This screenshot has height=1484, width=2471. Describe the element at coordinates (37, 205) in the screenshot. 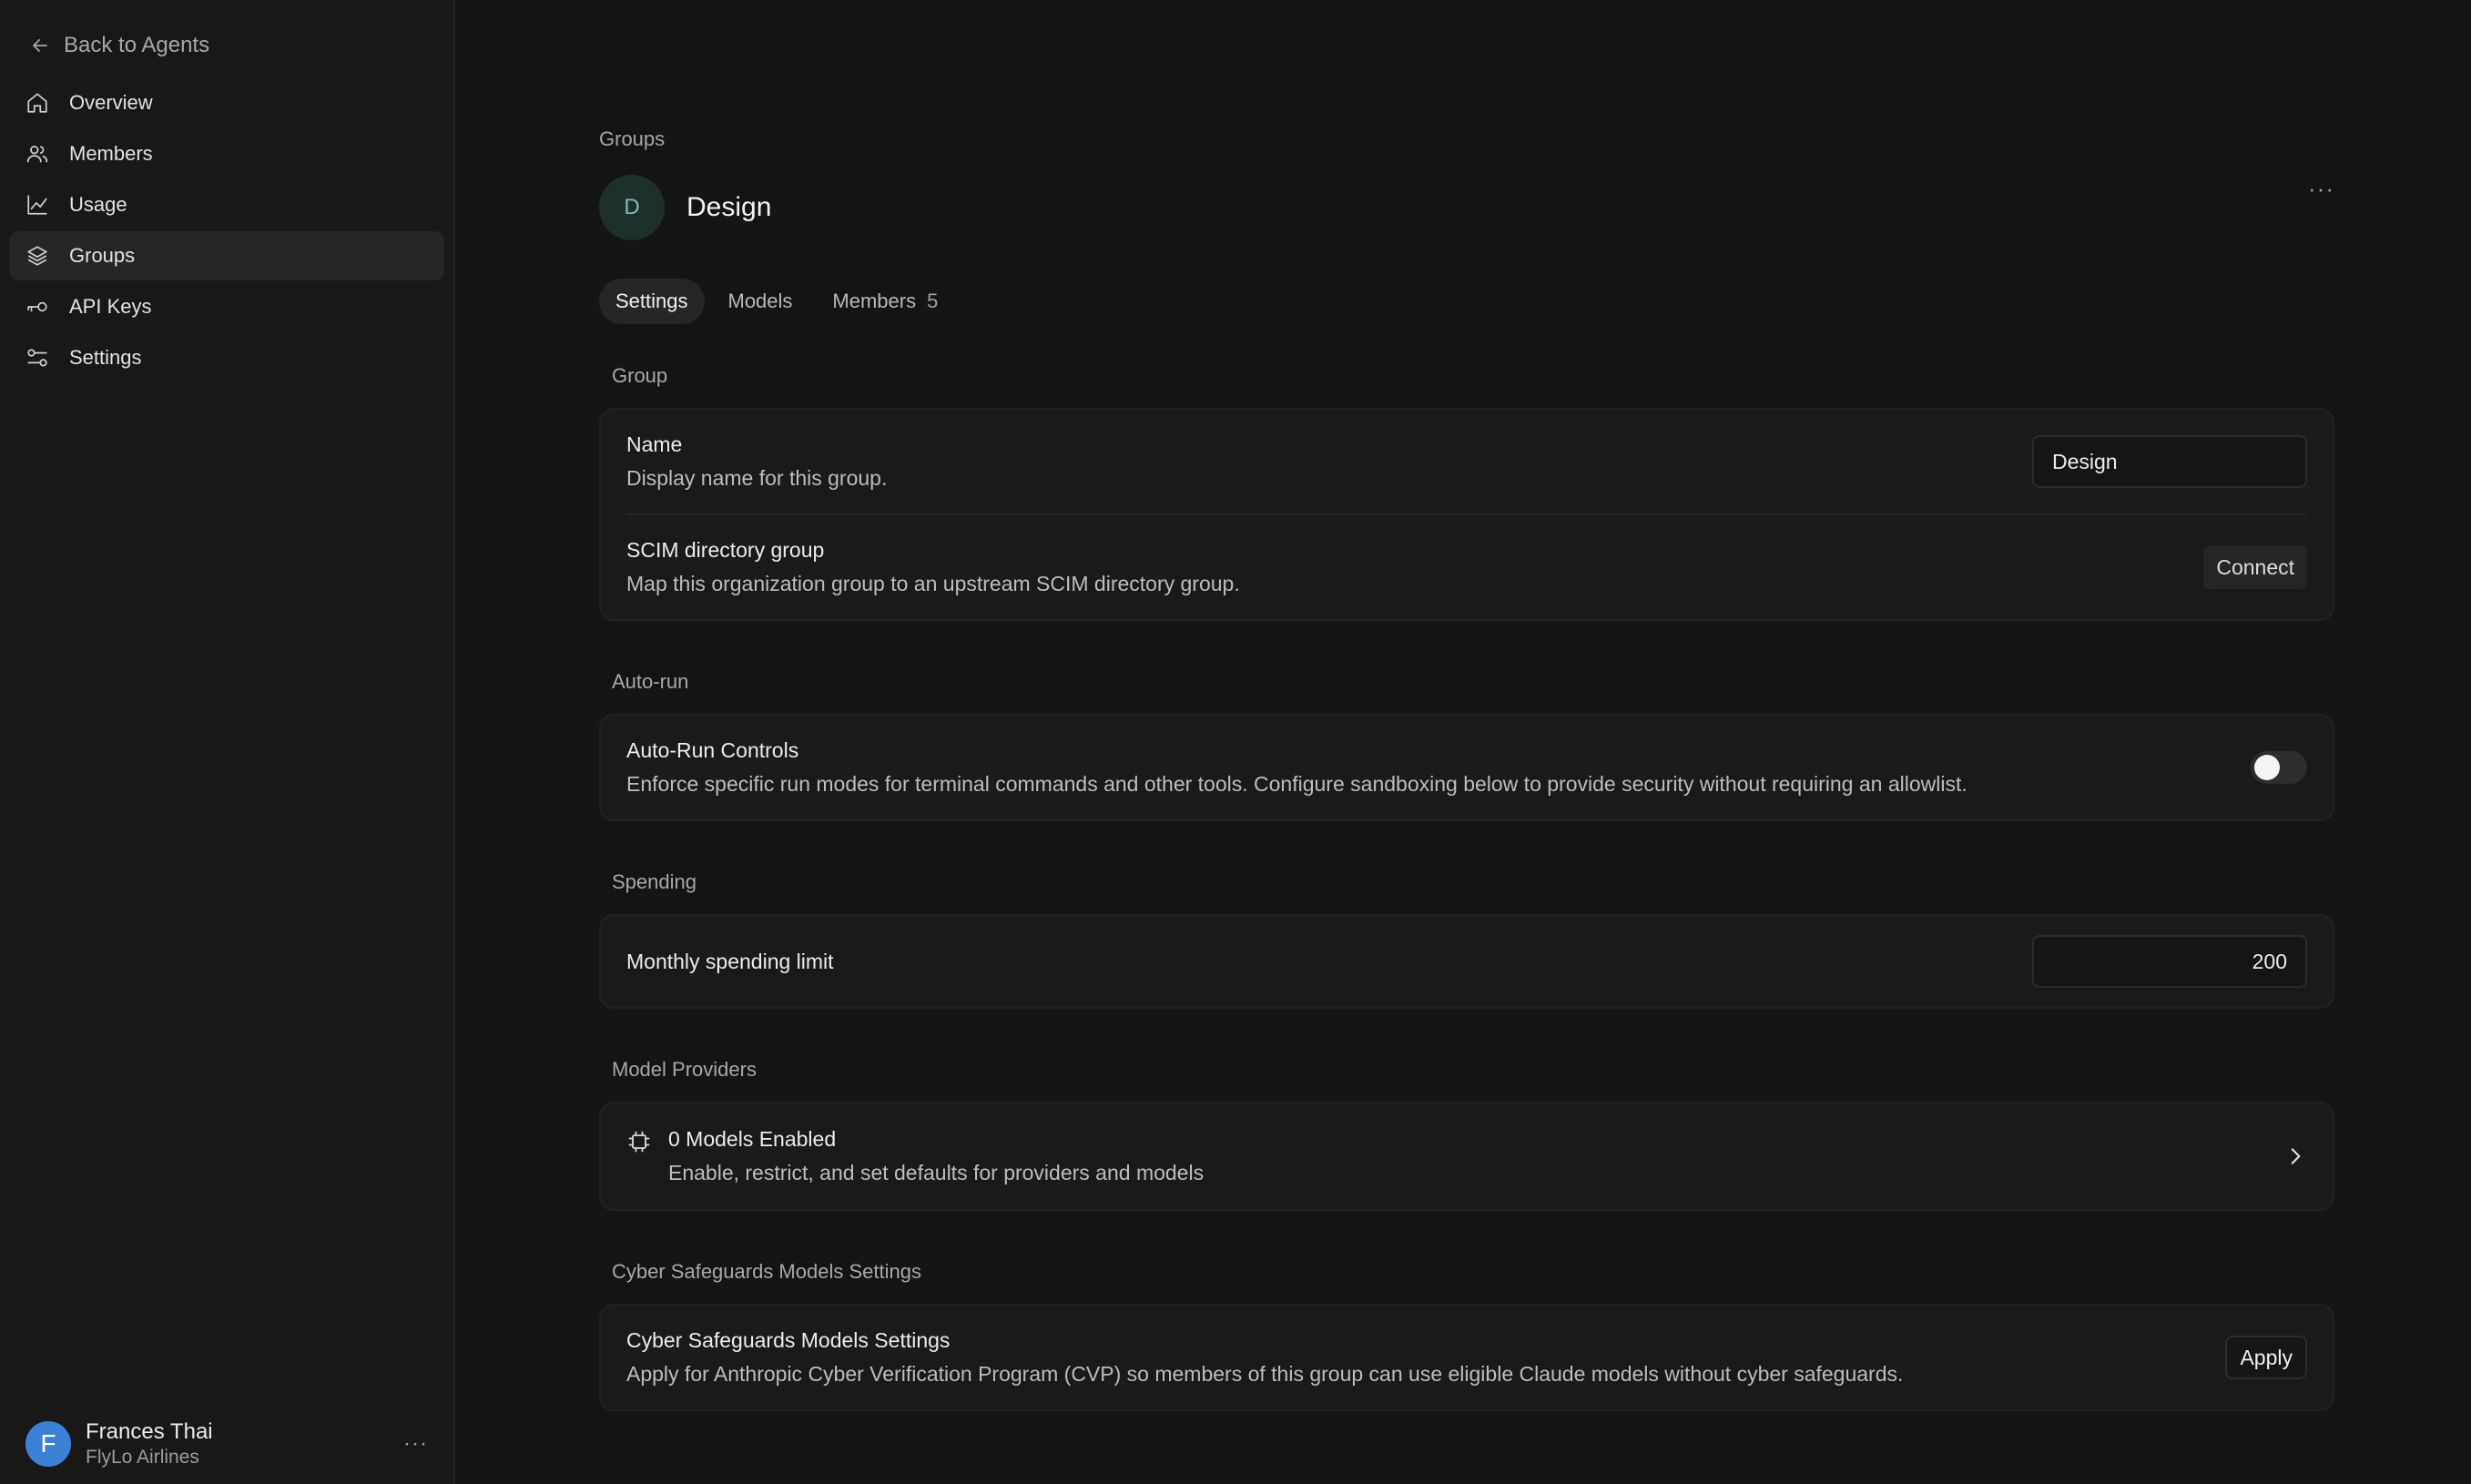

I see `chart-line-icon` at that location.